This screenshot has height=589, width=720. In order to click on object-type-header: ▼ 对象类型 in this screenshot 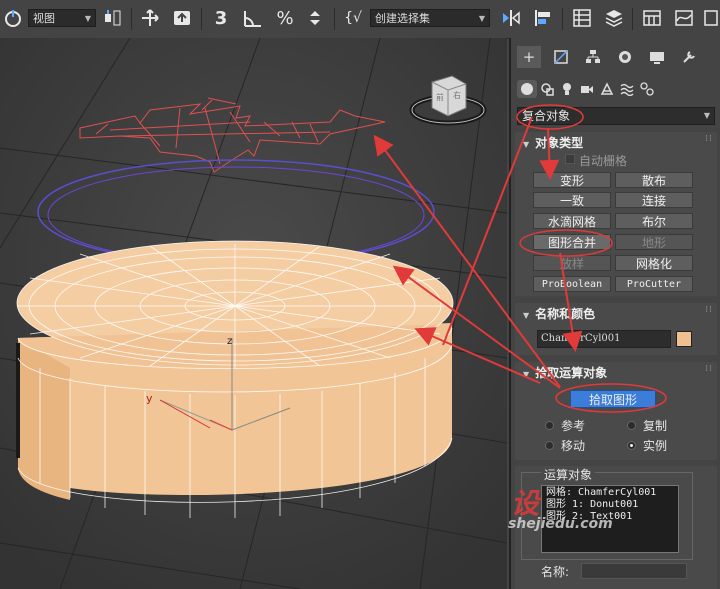, I will do `click(553, 142)`.